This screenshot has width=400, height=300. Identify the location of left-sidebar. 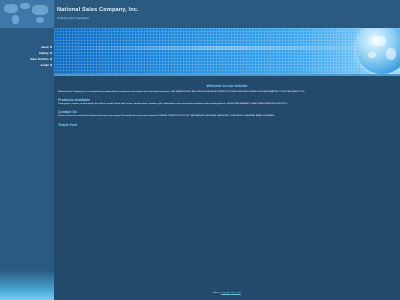
(27, 164).